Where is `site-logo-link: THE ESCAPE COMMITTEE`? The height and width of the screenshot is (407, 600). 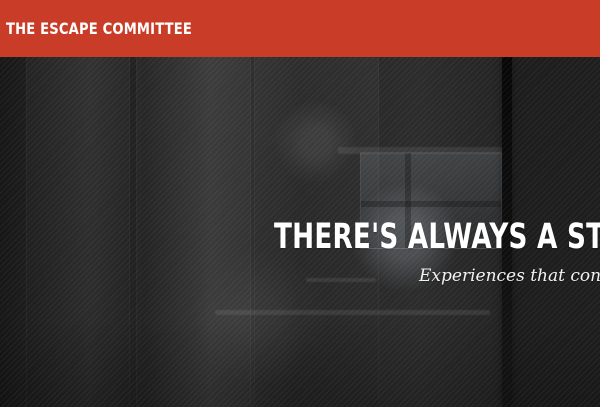
site-logo-link: THE ESCAPE COMMITTEE is located at coordinates (99, 28).